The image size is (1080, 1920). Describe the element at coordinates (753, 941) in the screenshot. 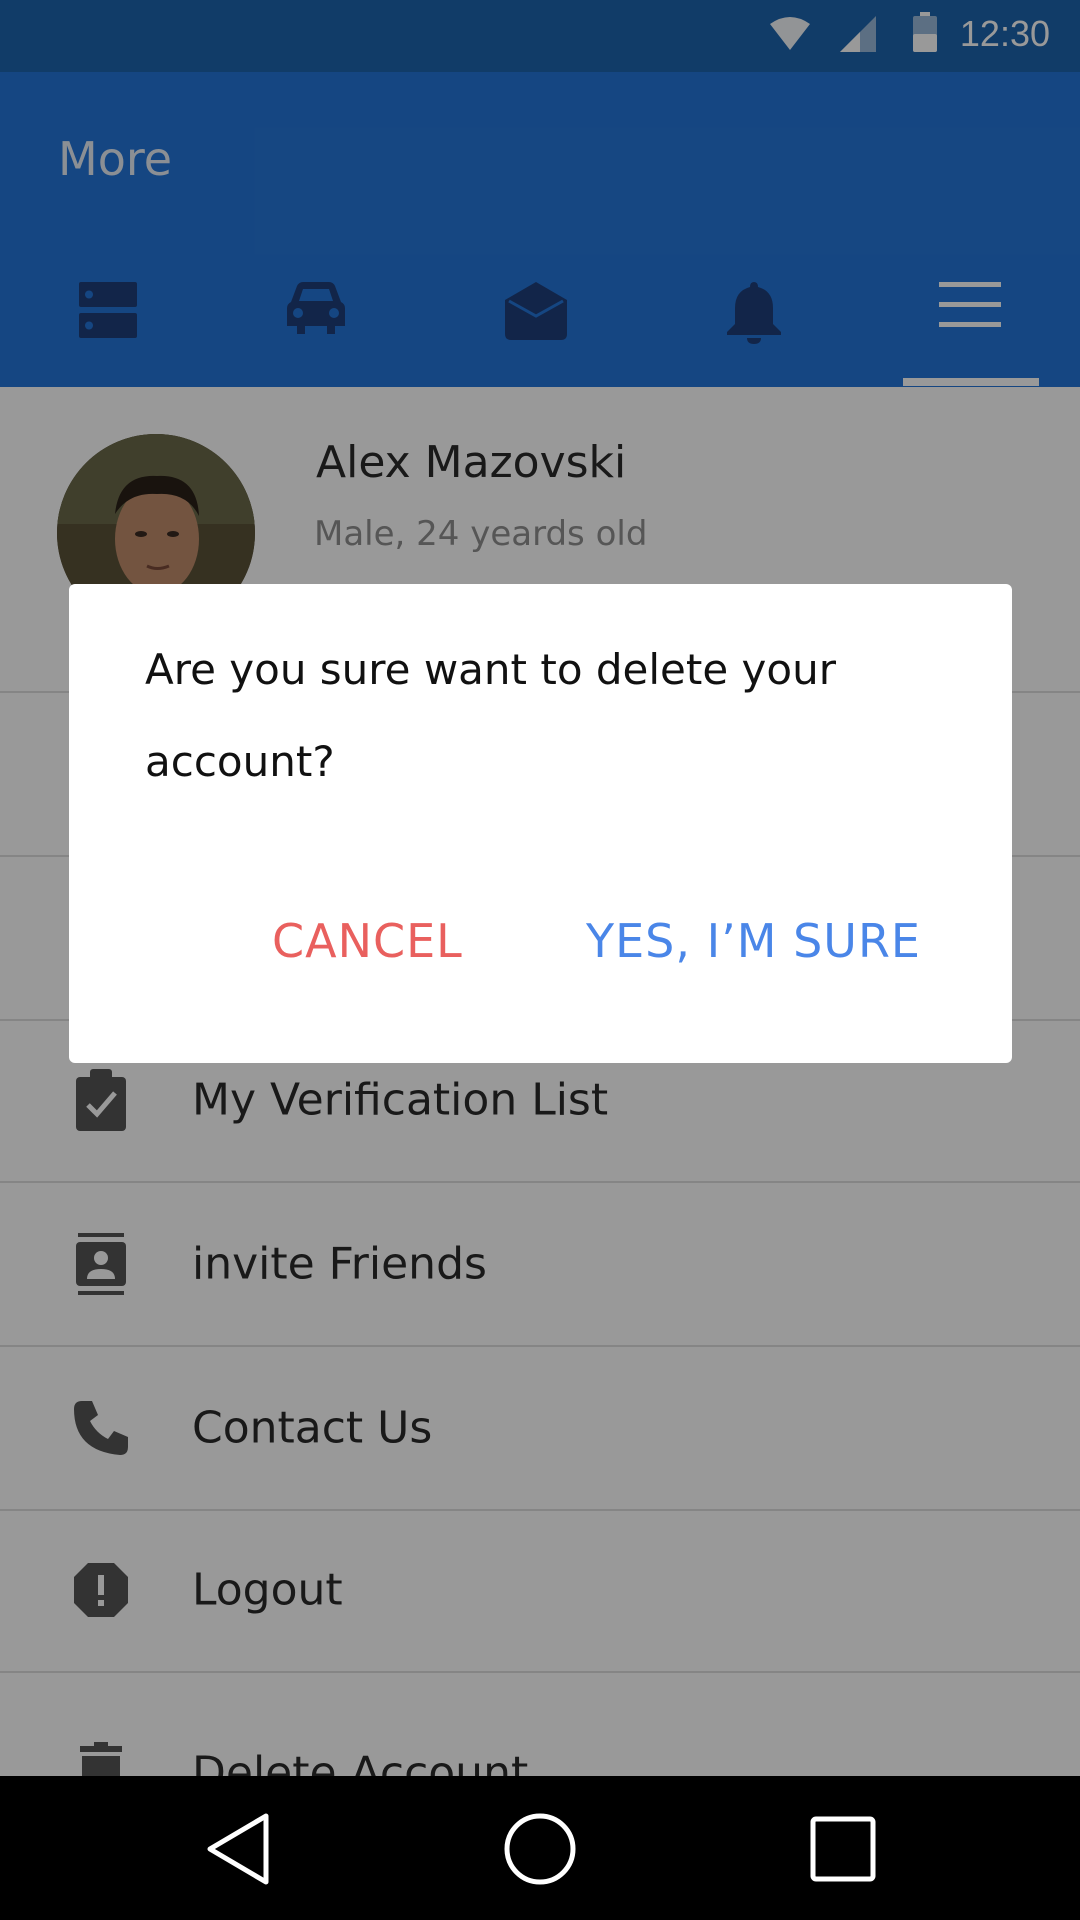

I see `confirm-delete-button: YES, I’M SURE` at that location.